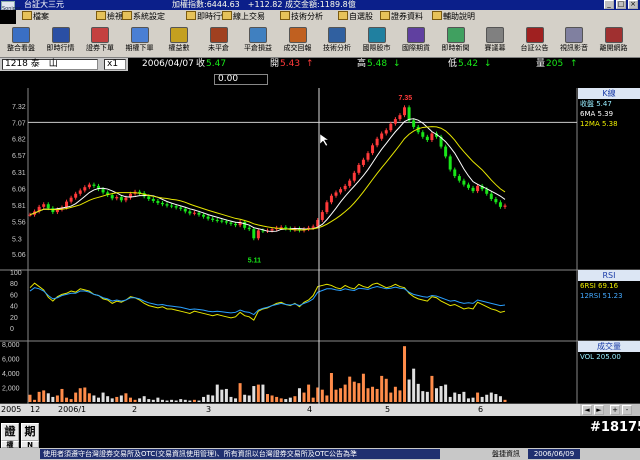  I want to click on menu-item-7: 證券資料, so click(401, 17).